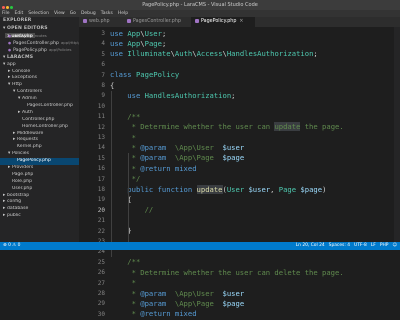 Image resolution: width=400 pixels, height=320 pixels. What do you see at coordinates (101, 283) in the screenshot?
I see `line-number: 27` at bounding box center [101, 283].